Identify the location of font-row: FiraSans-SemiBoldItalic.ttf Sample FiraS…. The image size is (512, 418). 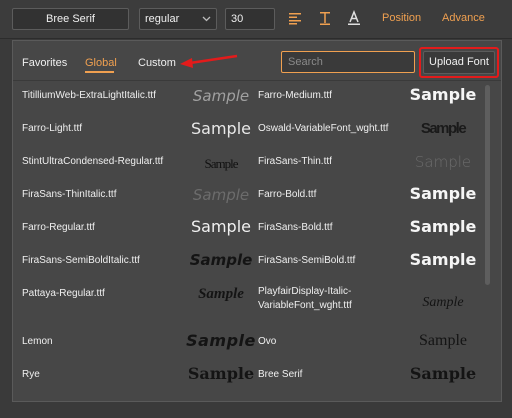
(248, 262).